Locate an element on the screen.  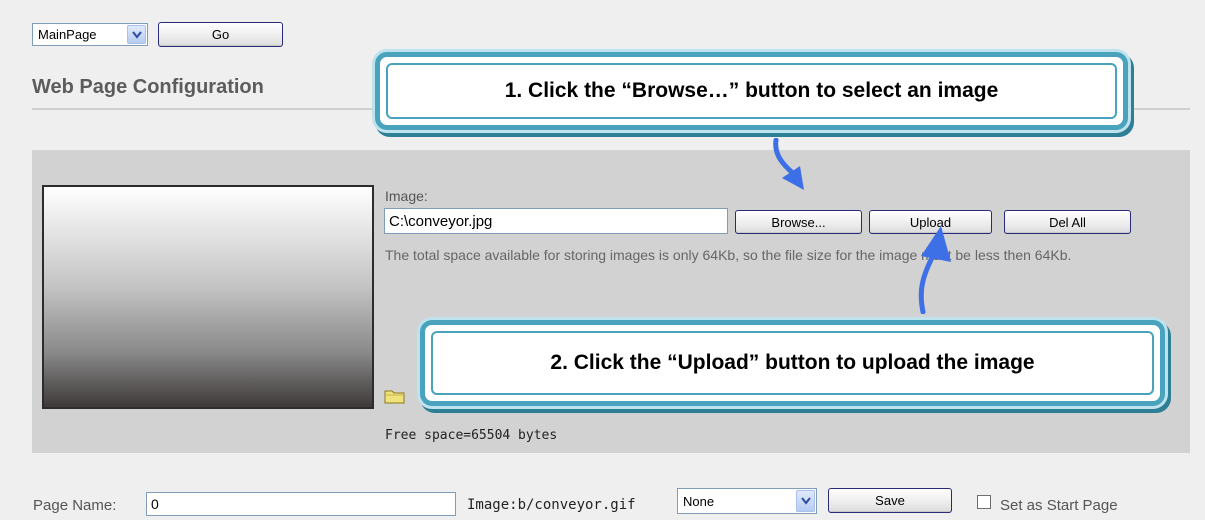
arrow-down-icon is located at coordinates (788, 164).